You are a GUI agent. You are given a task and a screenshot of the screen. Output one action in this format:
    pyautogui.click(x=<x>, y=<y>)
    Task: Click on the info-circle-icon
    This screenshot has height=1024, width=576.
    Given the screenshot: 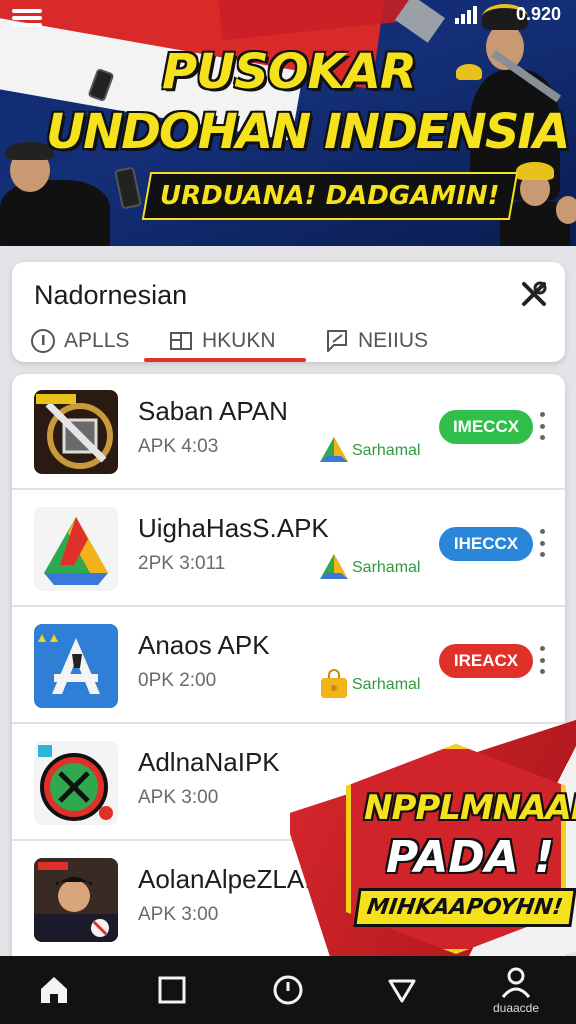 What is the action you would take?
    pyautogui.click(x=43, y=341)
    